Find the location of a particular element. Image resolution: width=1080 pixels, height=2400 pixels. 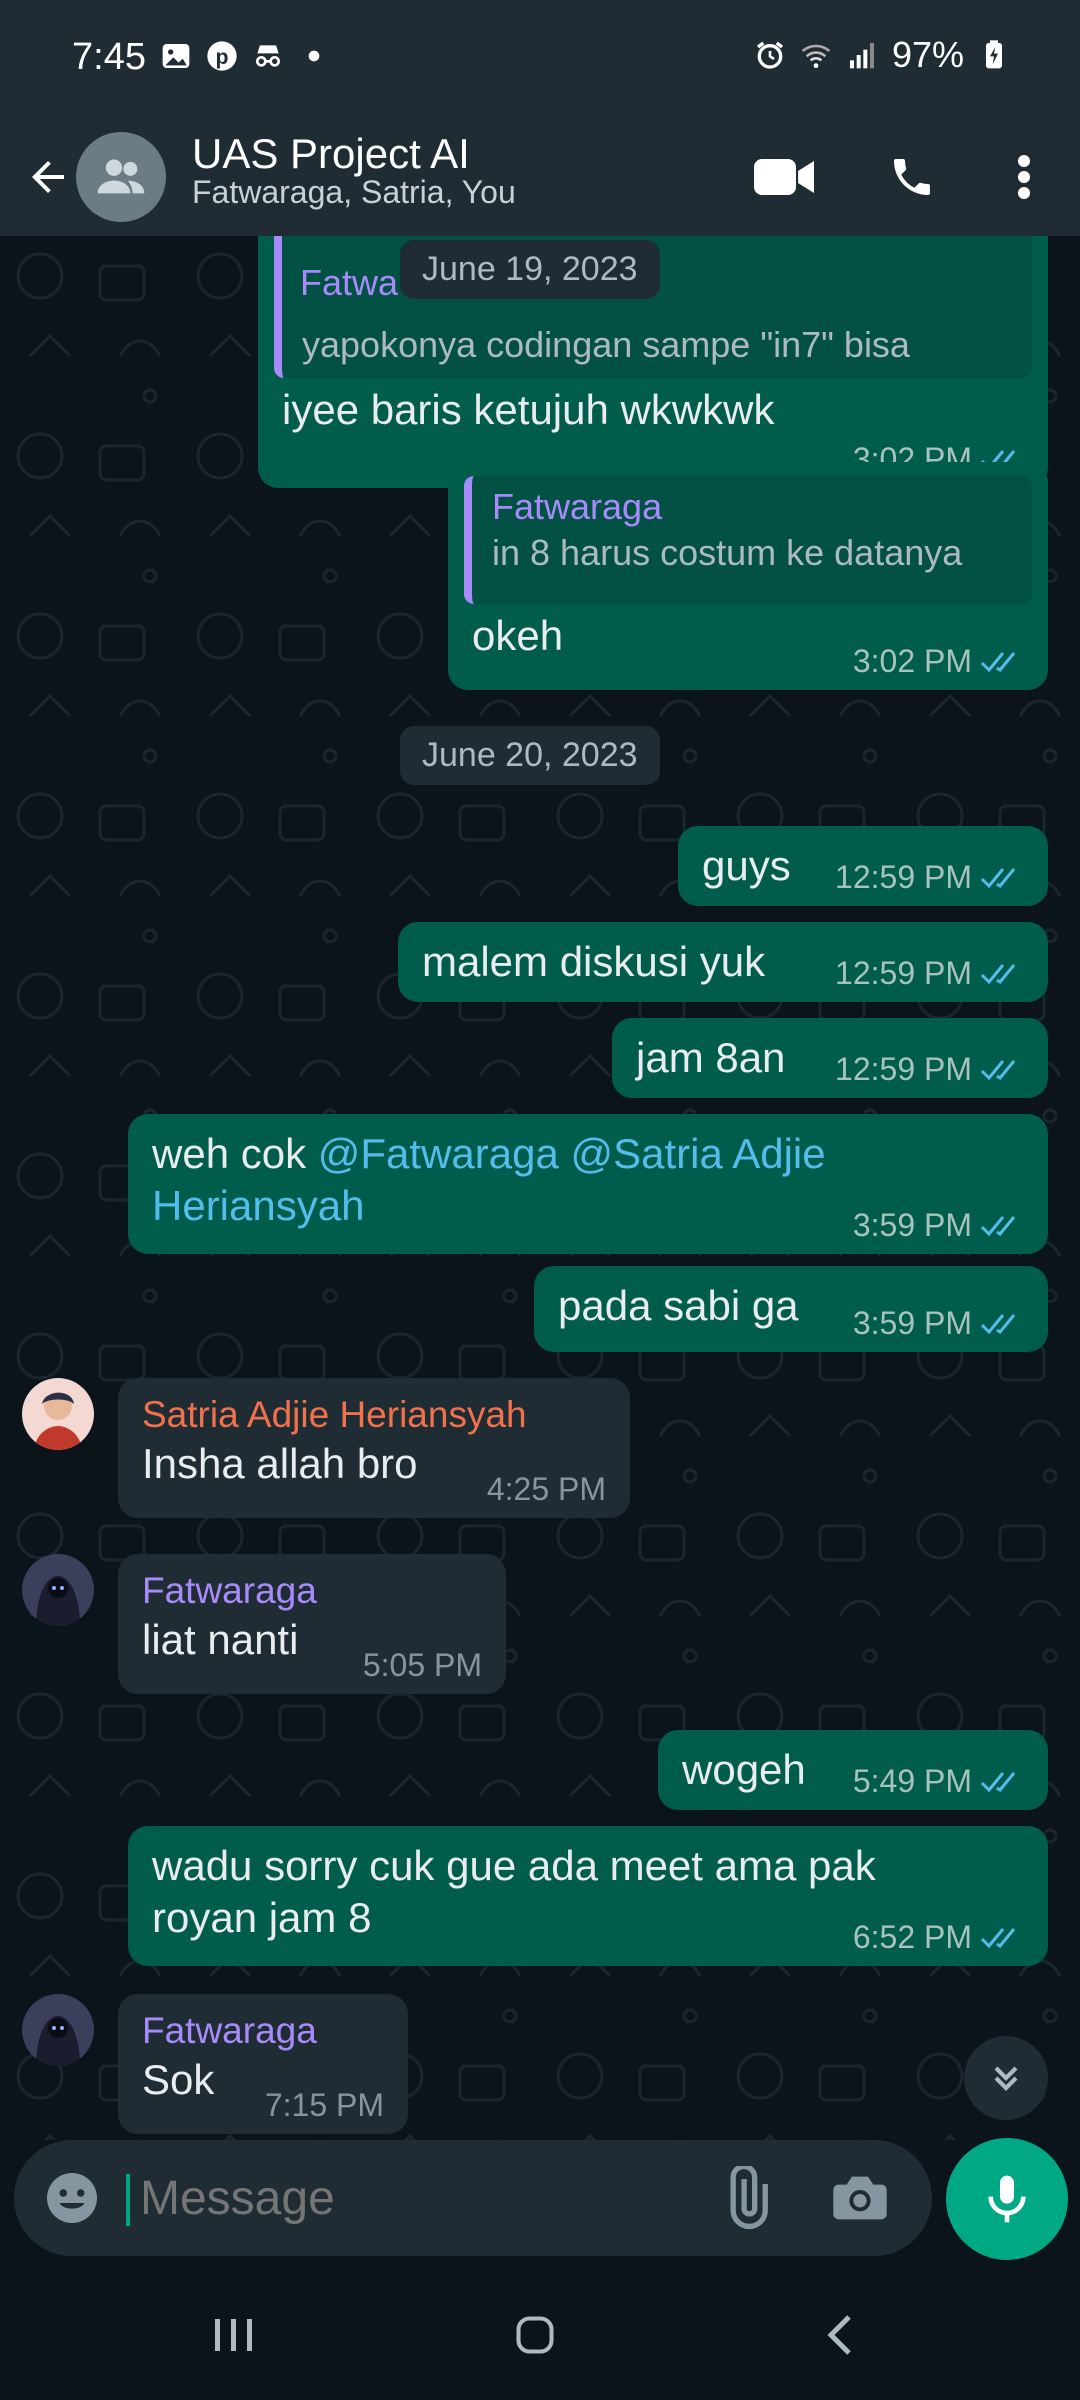

sender-avatar-satria is located at coordinates (58, 1414).